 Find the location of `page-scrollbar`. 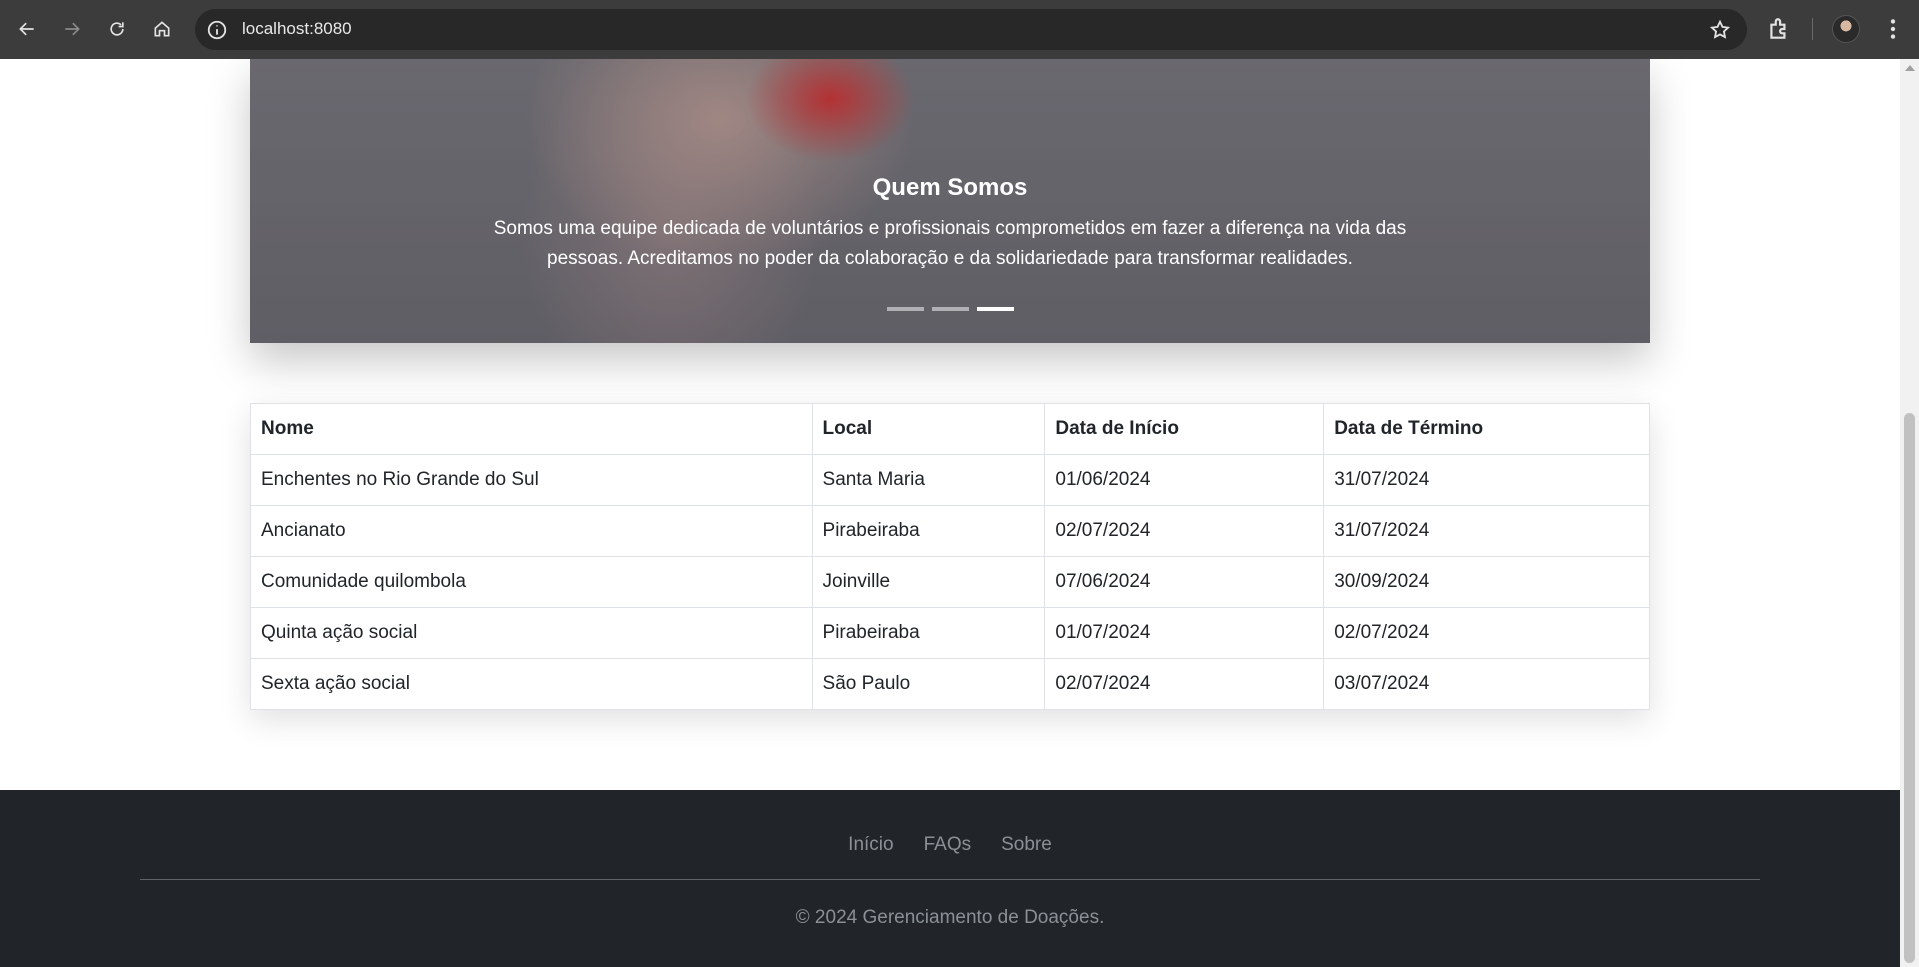

page-scrollbar is located at coordinates (1909, 513).